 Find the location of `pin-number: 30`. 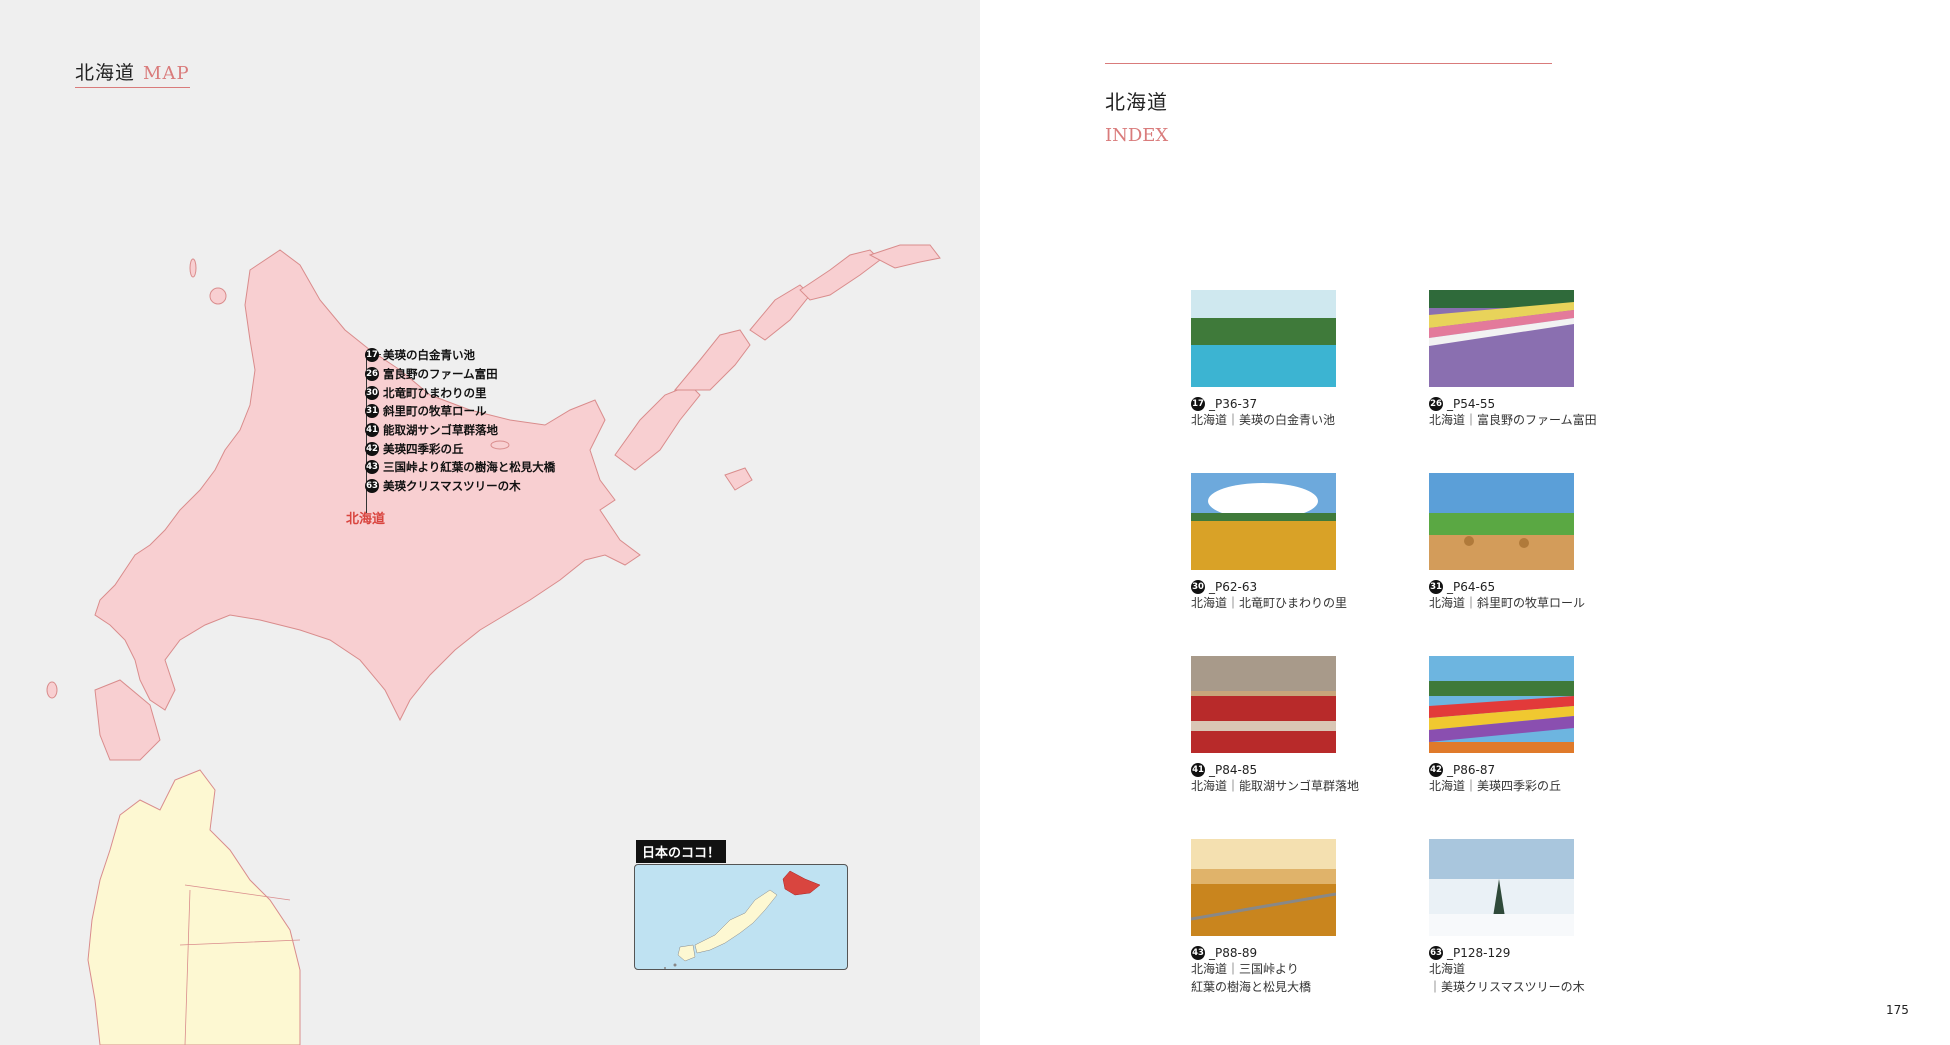

pin-number: 30 is located at coordinates (372, 392).